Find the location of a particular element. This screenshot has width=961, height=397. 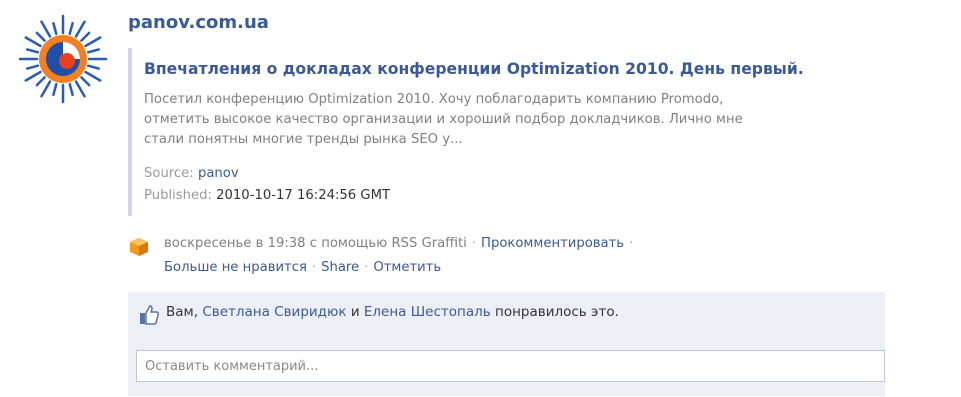

avatar is located at coordinates (63, 59).